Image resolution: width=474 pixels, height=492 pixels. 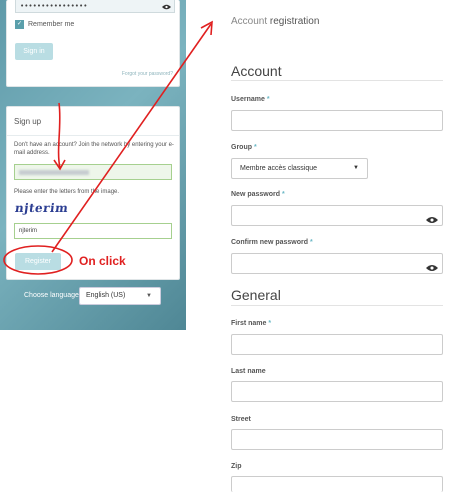 I want to click on language-select: English (US) ▼, so click(x=120, y=296).